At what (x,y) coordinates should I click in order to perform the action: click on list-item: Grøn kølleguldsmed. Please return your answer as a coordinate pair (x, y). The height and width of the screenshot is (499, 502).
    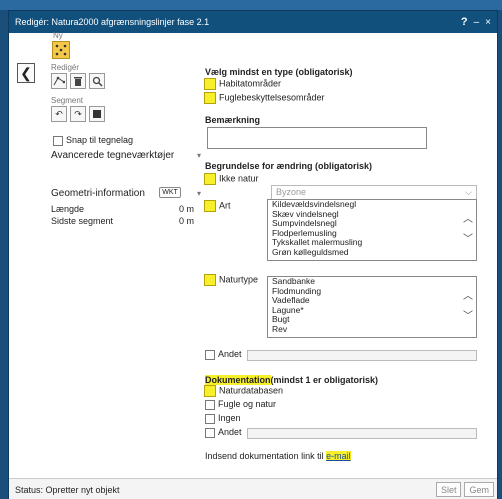
    Looking at the image, I should click on (372, 252).